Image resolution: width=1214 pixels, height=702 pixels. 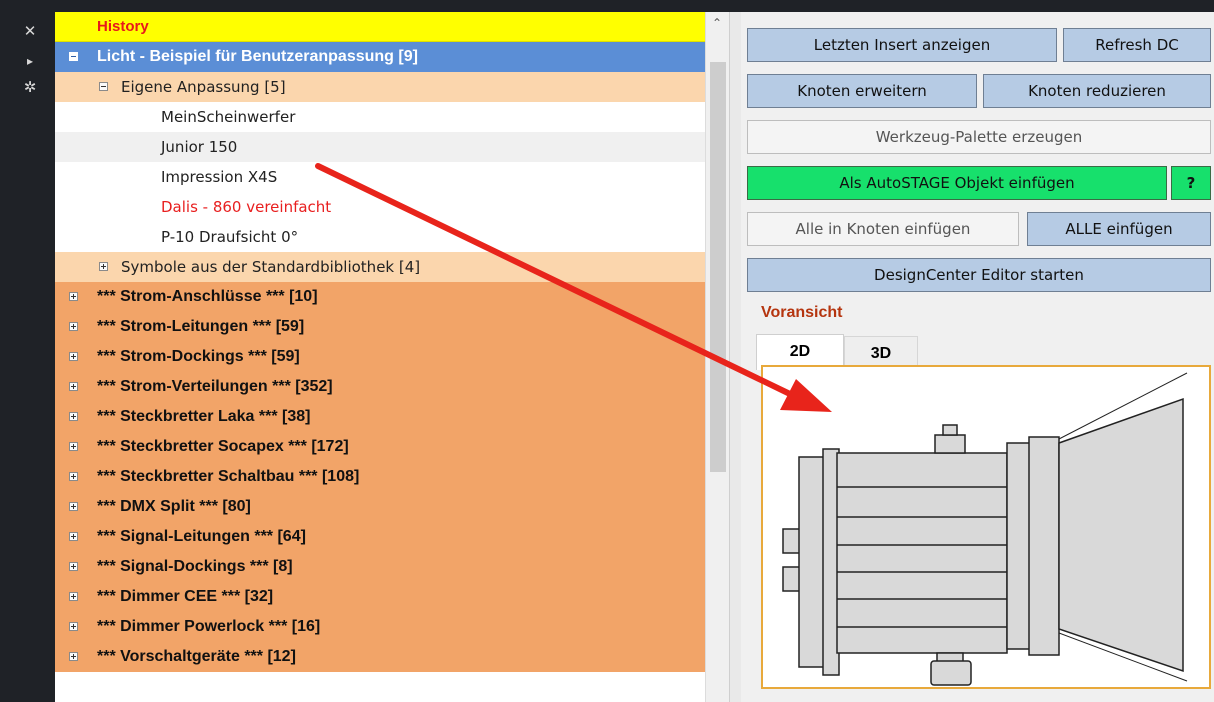 I want to click on close-icon: ✕, so click(x=30, y=31).